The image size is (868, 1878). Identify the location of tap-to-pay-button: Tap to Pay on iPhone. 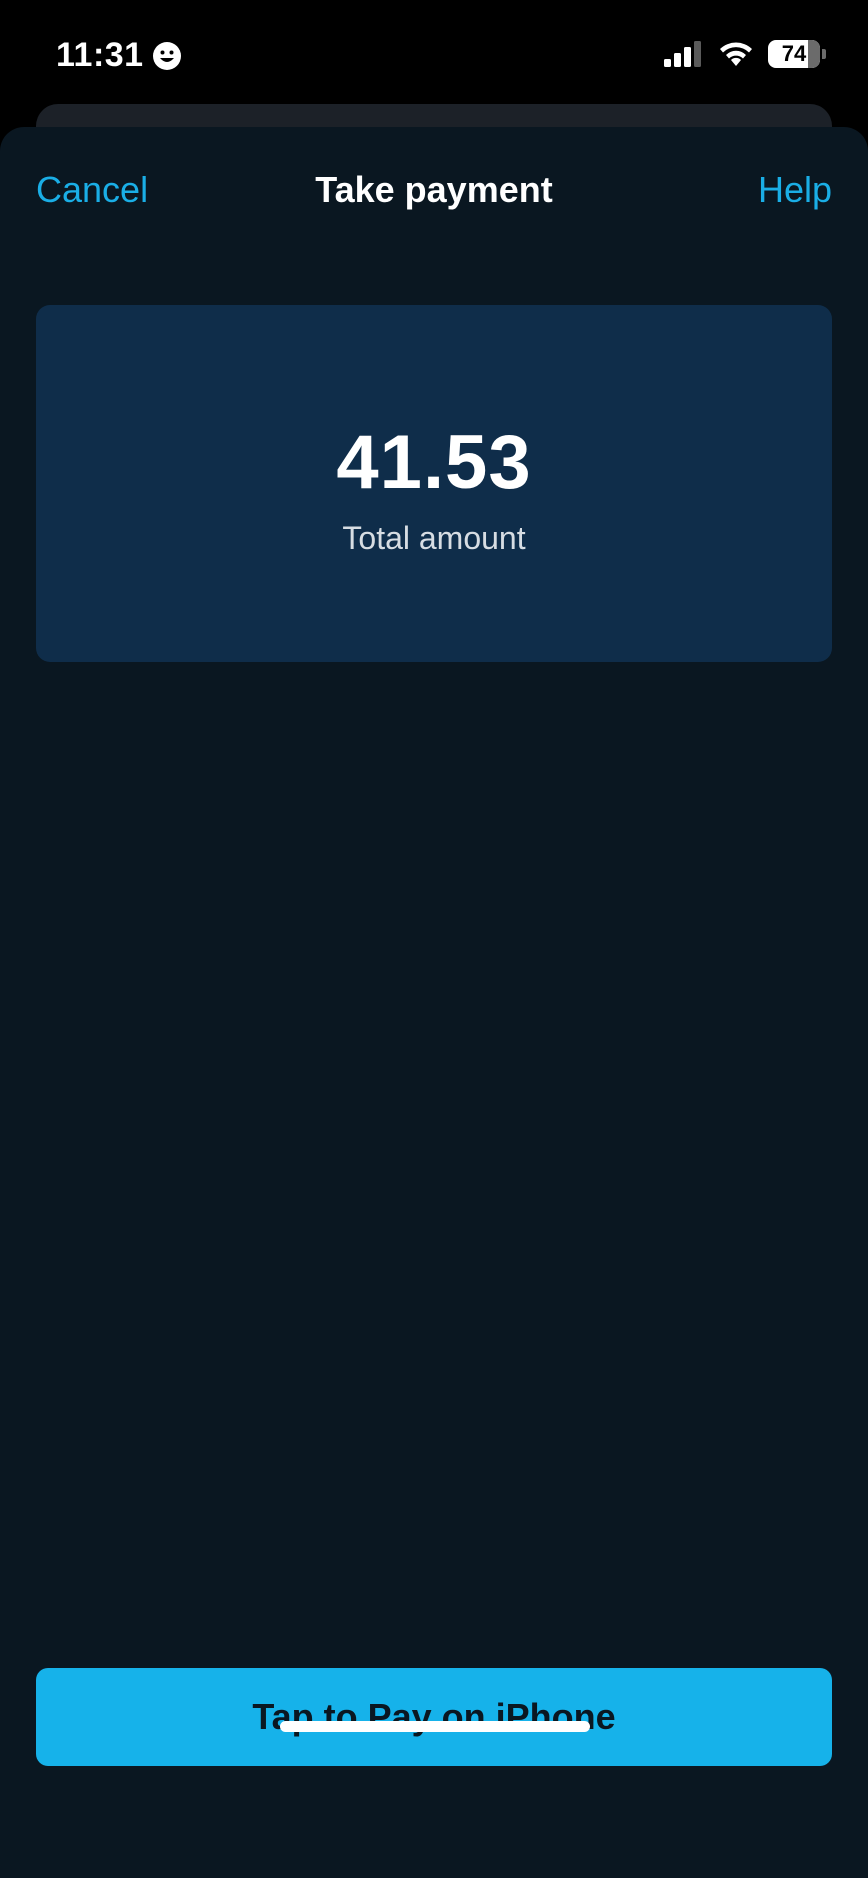
(434, 1717).